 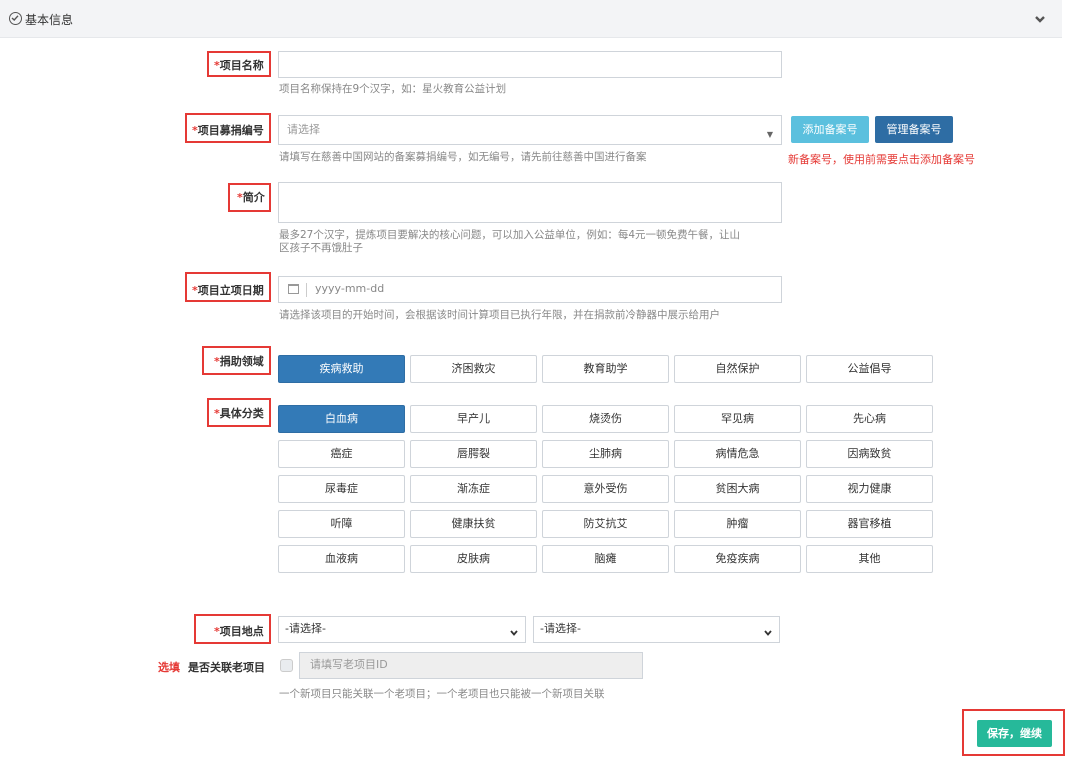 I want to click on category-option-7: 唇腭裂, so click(x=473, y=454).